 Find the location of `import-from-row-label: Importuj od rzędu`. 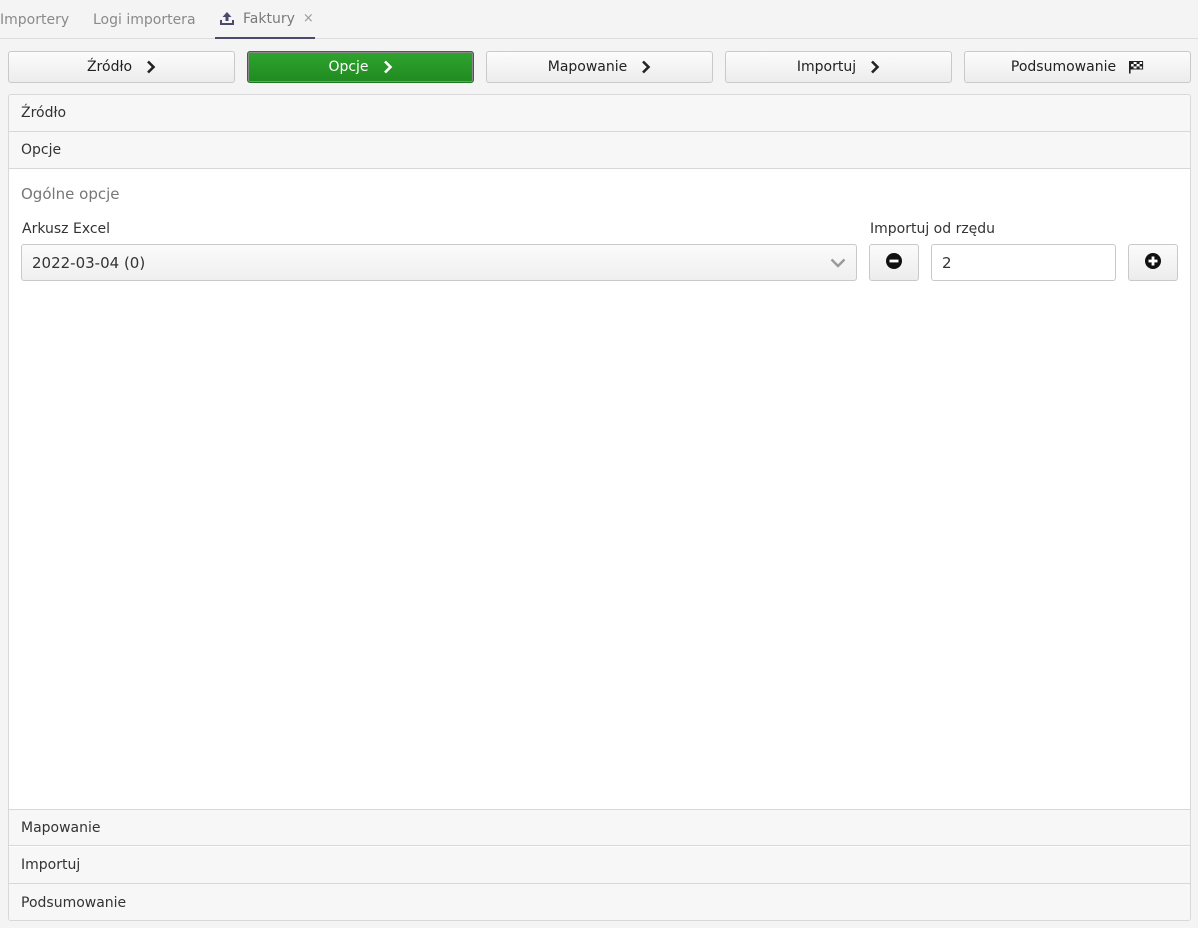

import-from-row-label: Importuj od rzędu is located at coordinates (933, 229).